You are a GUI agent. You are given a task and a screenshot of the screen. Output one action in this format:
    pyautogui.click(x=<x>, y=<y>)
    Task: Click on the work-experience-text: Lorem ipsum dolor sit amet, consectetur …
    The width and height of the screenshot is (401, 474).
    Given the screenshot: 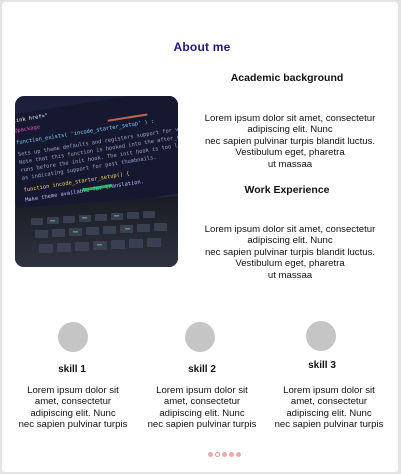 What is the action you would take?
    pyautogui.click(x=290, y=252)
    